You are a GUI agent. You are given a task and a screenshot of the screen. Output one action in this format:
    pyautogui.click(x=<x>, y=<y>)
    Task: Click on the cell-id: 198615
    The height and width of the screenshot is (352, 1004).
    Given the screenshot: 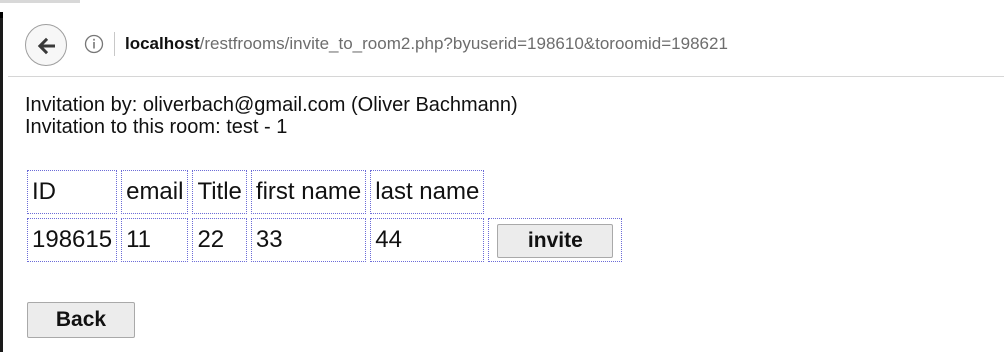 What is the action you would take?
    pyautogui.click(x=72, y=240)
    